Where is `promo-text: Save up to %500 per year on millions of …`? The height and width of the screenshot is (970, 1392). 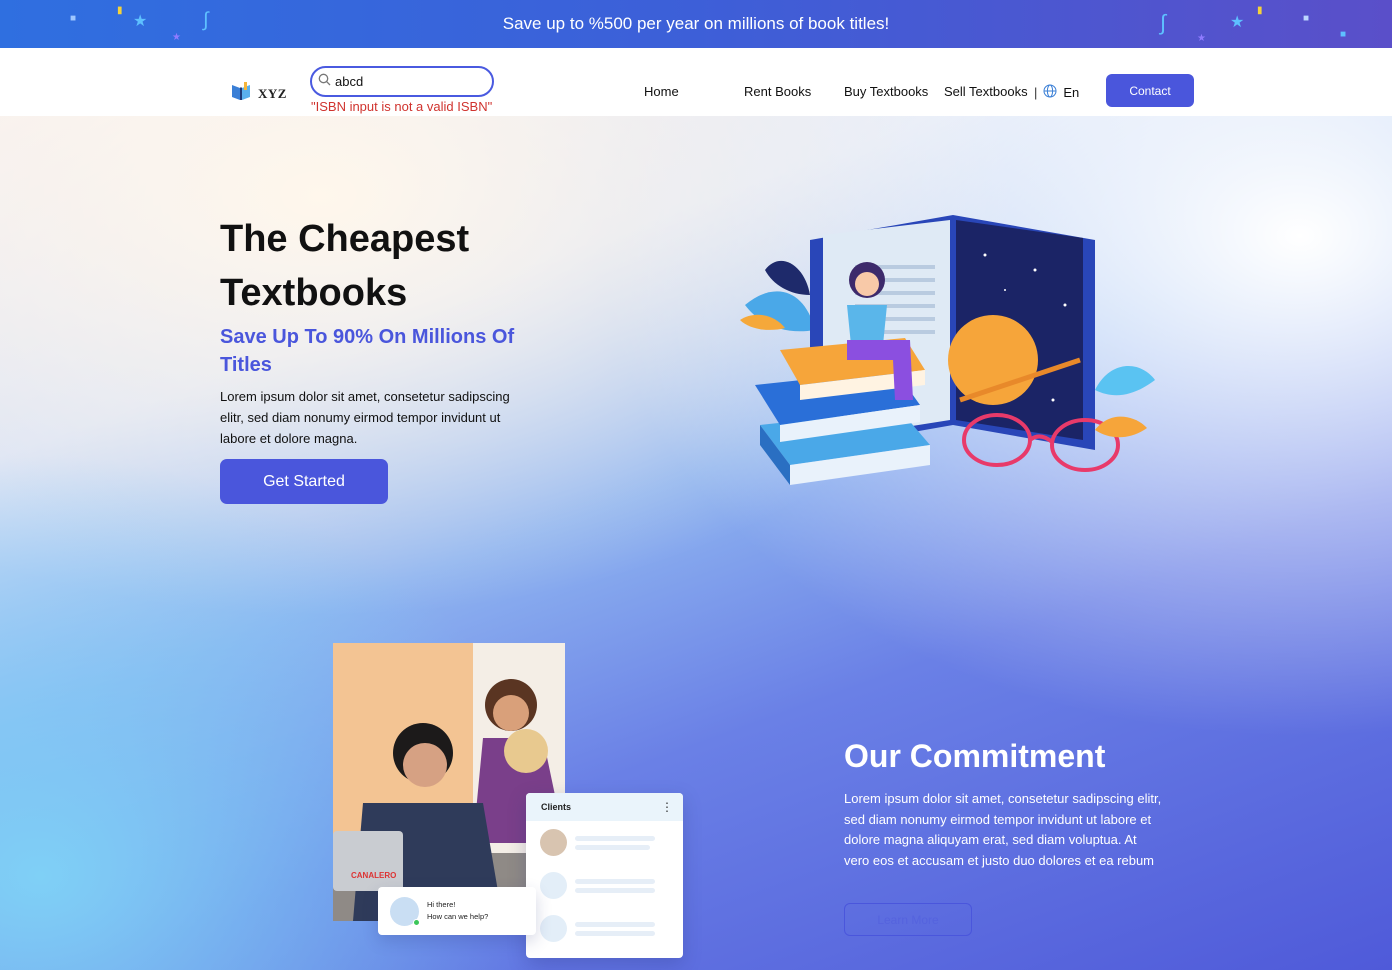 promo-text: Save up to %500 per year on millions of … is located at coordinates (696, 23).